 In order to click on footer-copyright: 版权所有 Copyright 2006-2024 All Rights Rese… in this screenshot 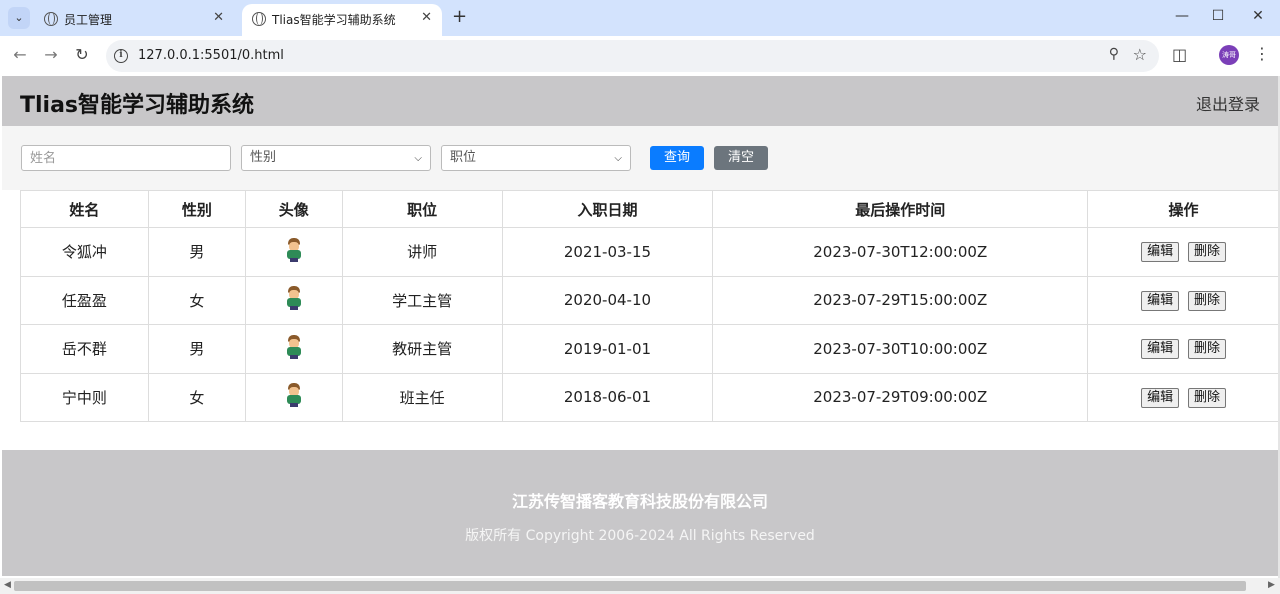, I will do `click(640, 536)`.